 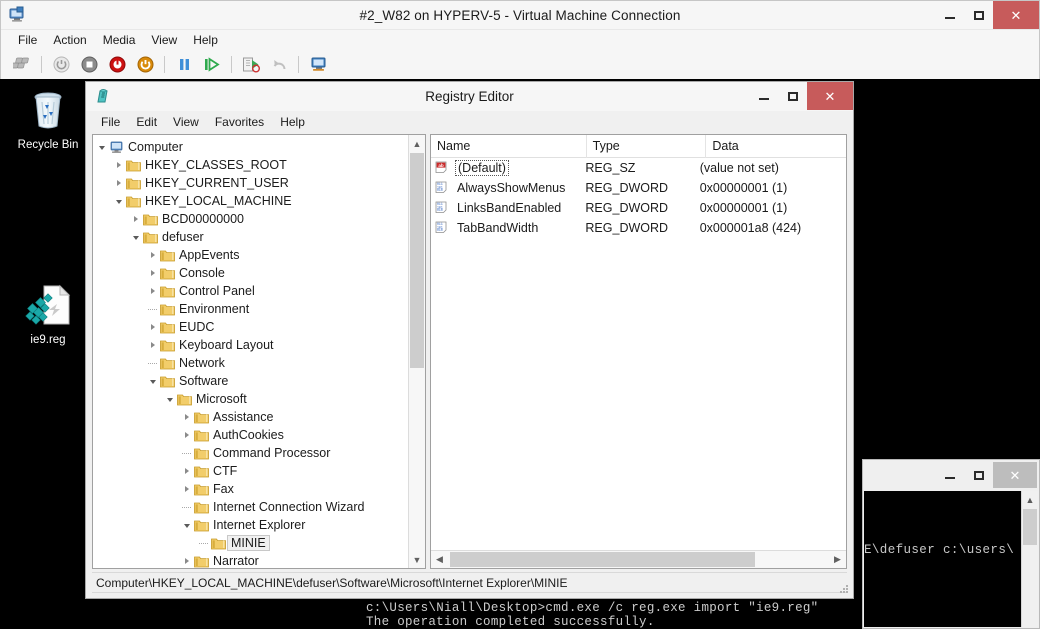 What do you see at coordinates (509, 146) in the screenshot?
I see `column-header-name: Name` at bounding box center [509, 146].